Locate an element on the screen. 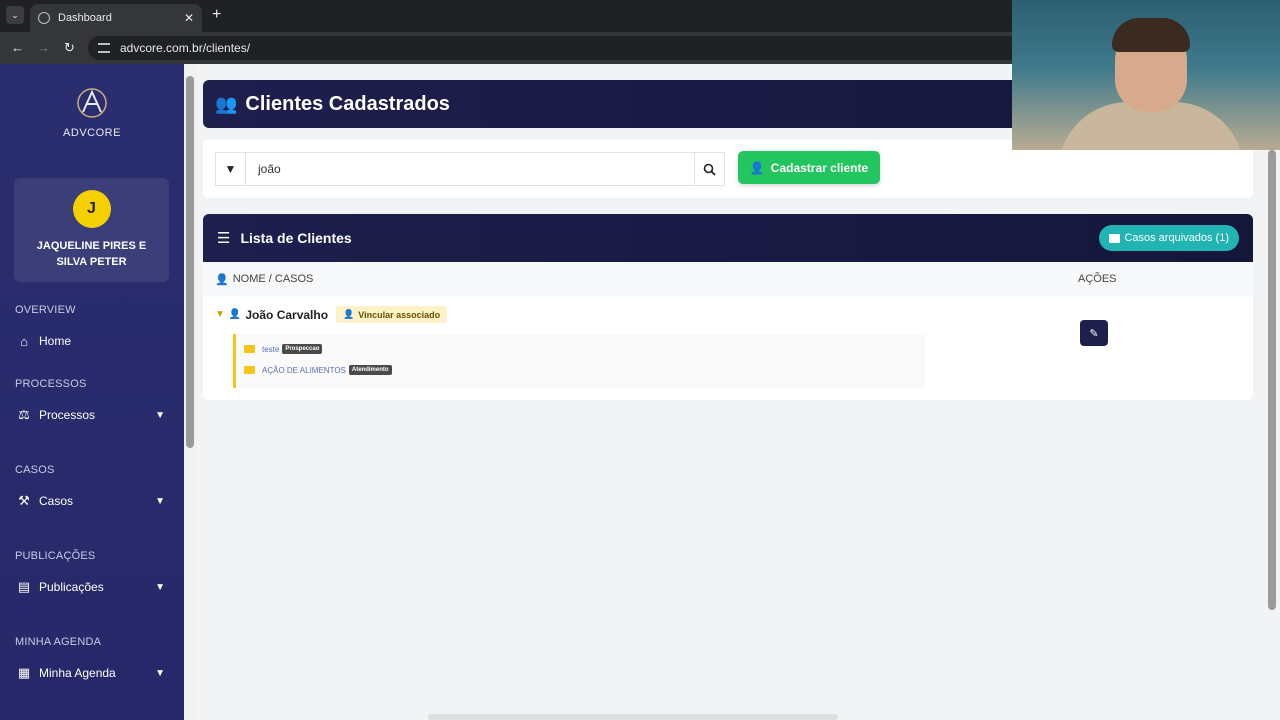 The image size is (1280, 720). sidebar-item-label: Home is located at coordinates (55, 341).